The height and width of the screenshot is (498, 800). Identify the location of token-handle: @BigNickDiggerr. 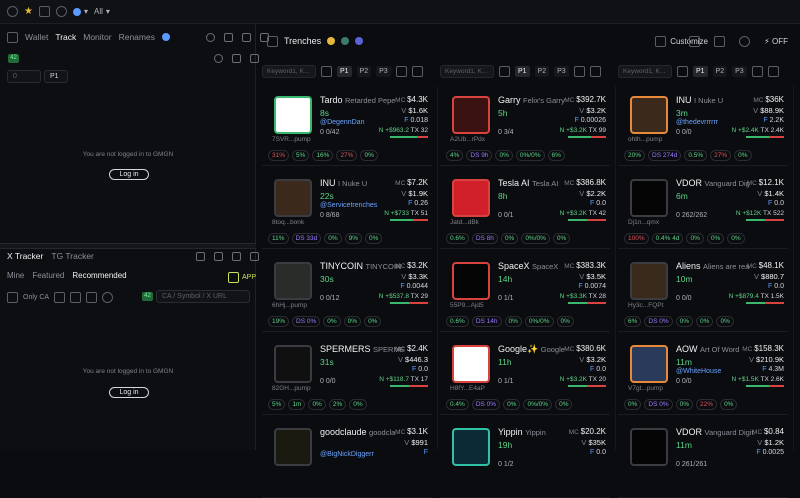
(347, 454).